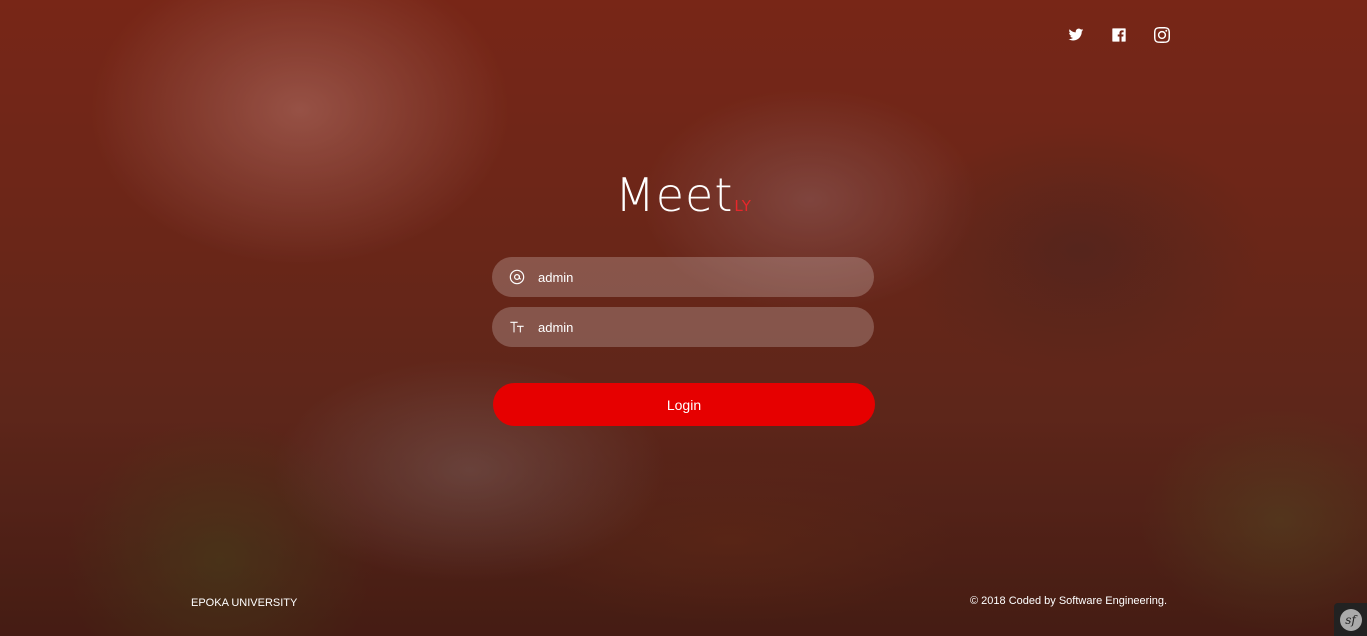 This screenshot has width=1367, height=636. I want to click on twitter-link, so click(1076, 35).